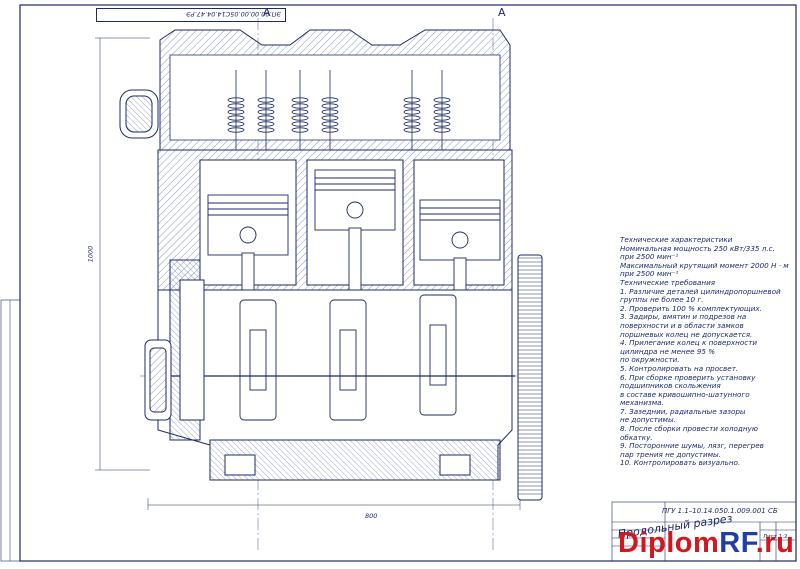  Describe the element at coordinates (737, 543) in the screenshot. I see `watermark-part-2: RF` at that location.